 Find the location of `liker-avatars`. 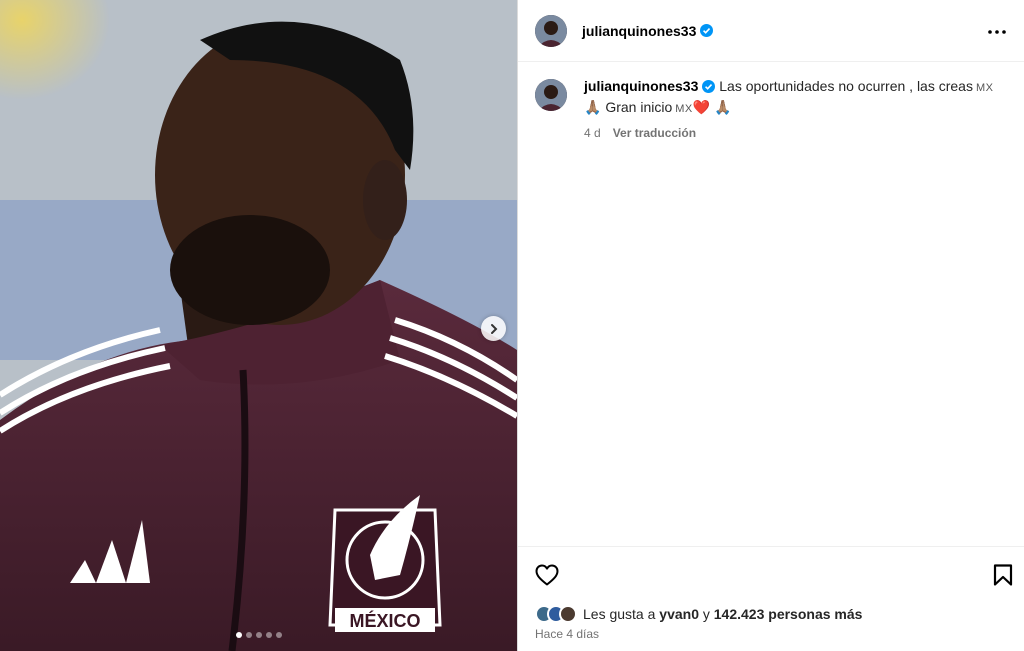

liker-avatars is located at coordinates (556, 614).